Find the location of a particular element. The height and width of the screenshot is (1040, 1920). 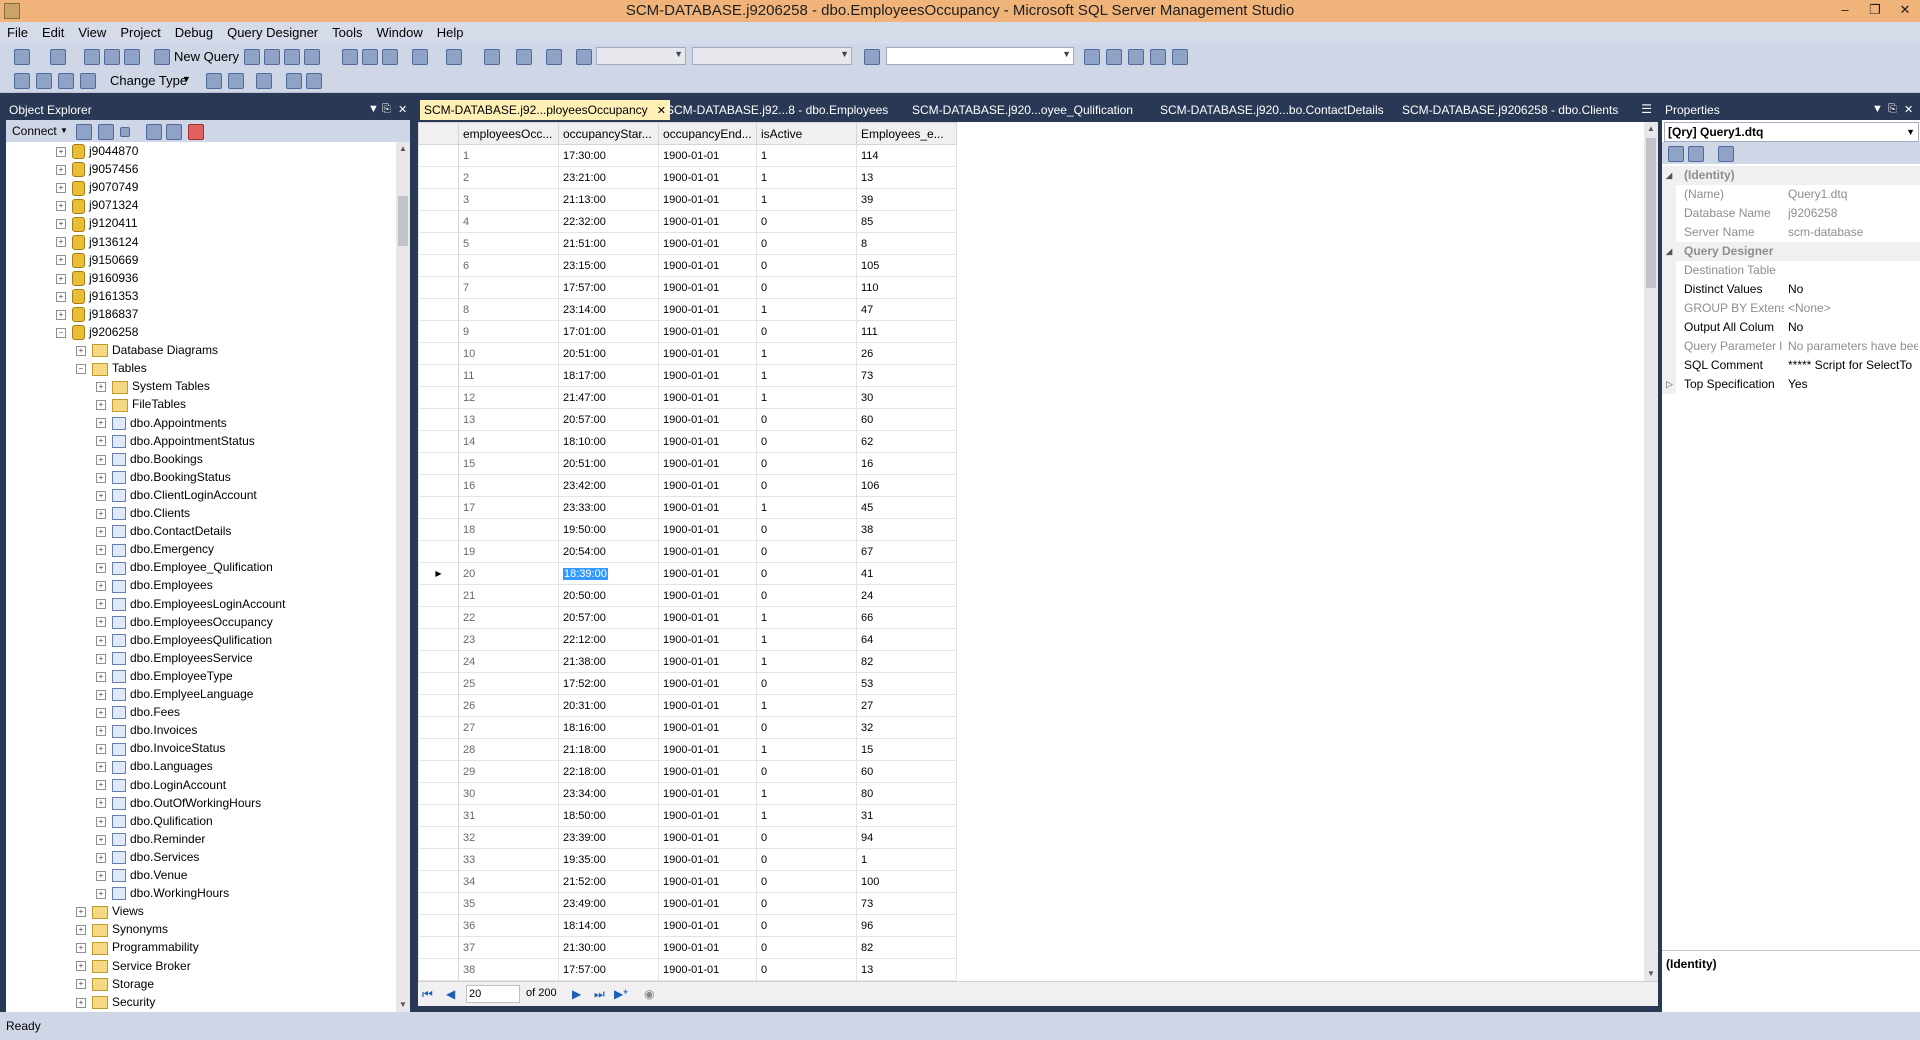

grid-cell: 18:16:00 is located at coordinates (608, 727).